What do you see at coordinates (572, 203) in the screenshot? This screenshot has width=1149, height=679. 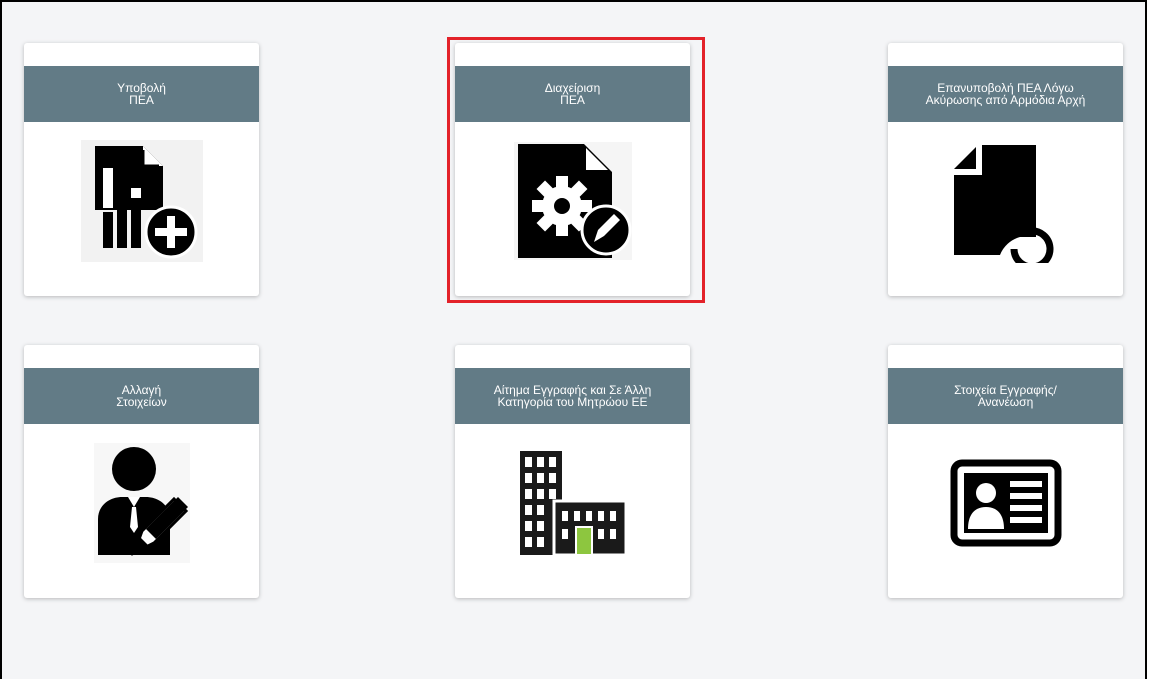 I see `document-gear-edit-icon` at bounding box center [572, 203].